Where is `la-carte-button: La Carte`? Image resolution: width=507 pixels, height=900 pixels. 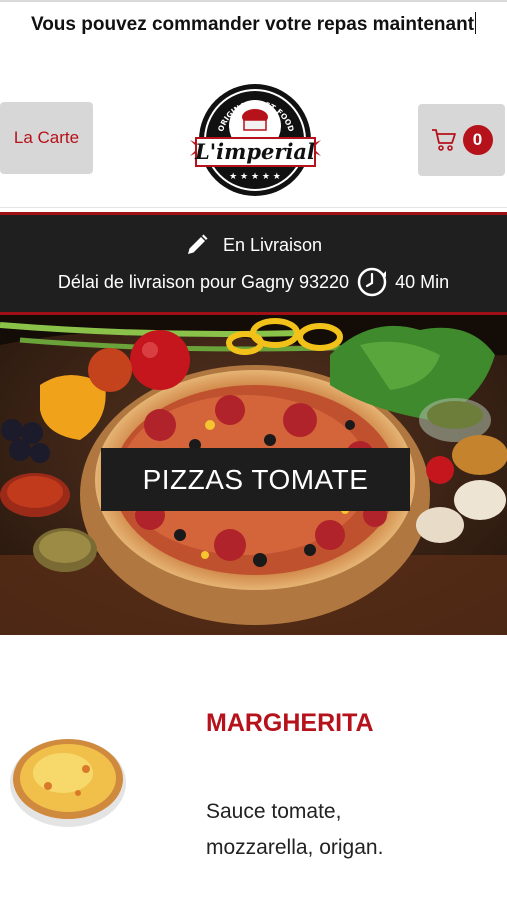
la-carte-button: La Carte is located at coordinates (46, 138).